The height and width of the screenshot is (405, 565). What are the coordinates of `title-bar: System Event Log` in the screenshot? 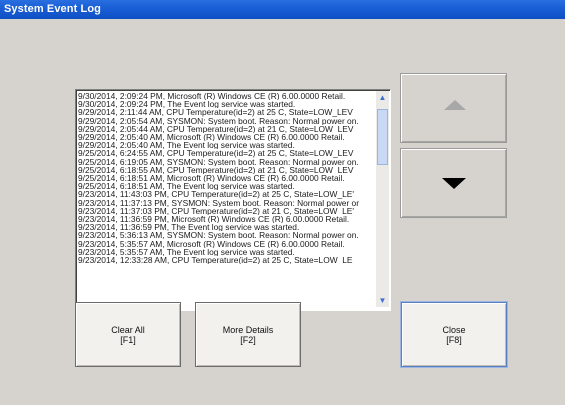 It's located at (282, 9).